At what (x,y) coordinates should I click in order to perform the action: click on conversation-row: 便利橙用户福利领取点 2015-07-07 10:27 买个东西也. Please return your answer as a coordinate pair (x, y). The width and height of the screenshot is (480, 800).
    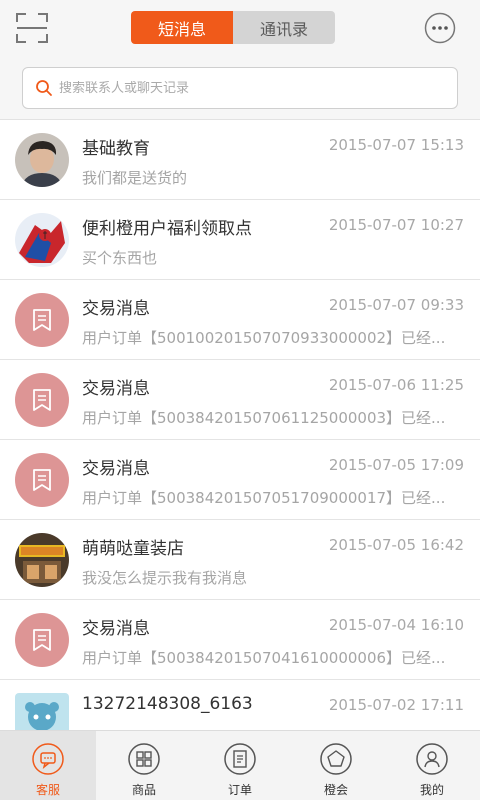
    Looking at the image, I should click on (240, 240).